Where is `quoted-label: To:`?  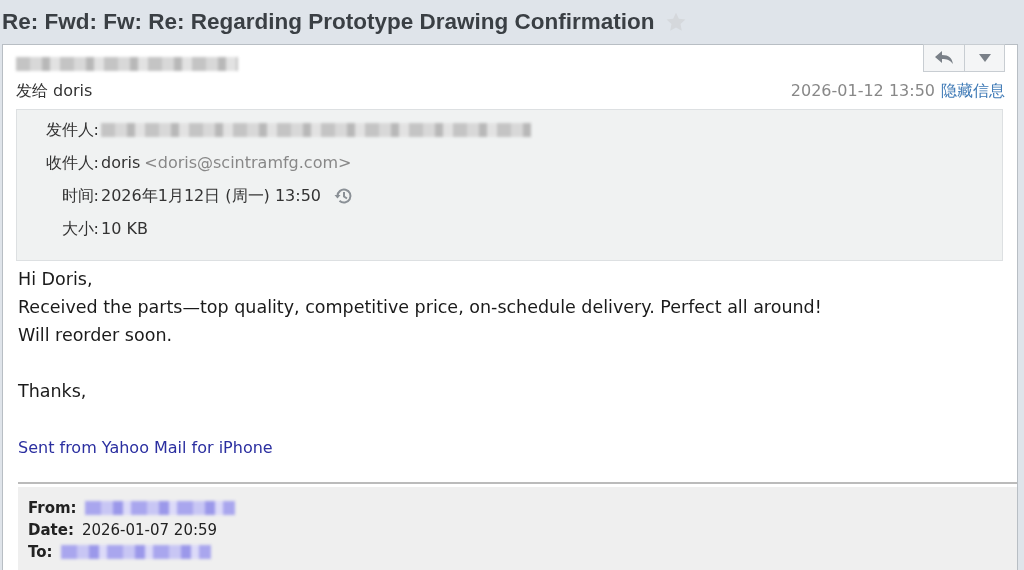 quoted-label: To: is located at coordinates (40, 552).